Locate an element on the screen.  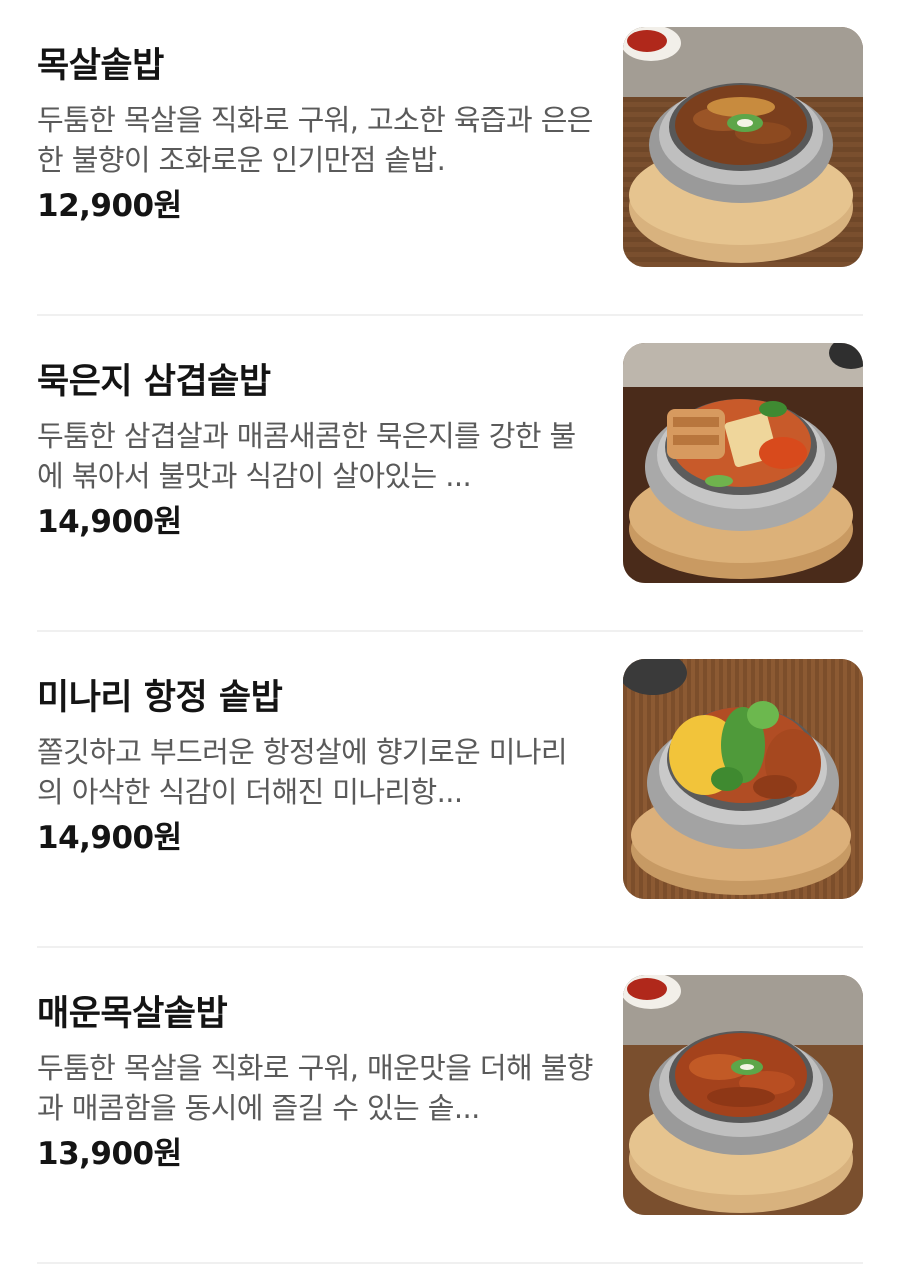
kimchi-pork-belly-pot-rice-photo is located at coordinates (743, 463).